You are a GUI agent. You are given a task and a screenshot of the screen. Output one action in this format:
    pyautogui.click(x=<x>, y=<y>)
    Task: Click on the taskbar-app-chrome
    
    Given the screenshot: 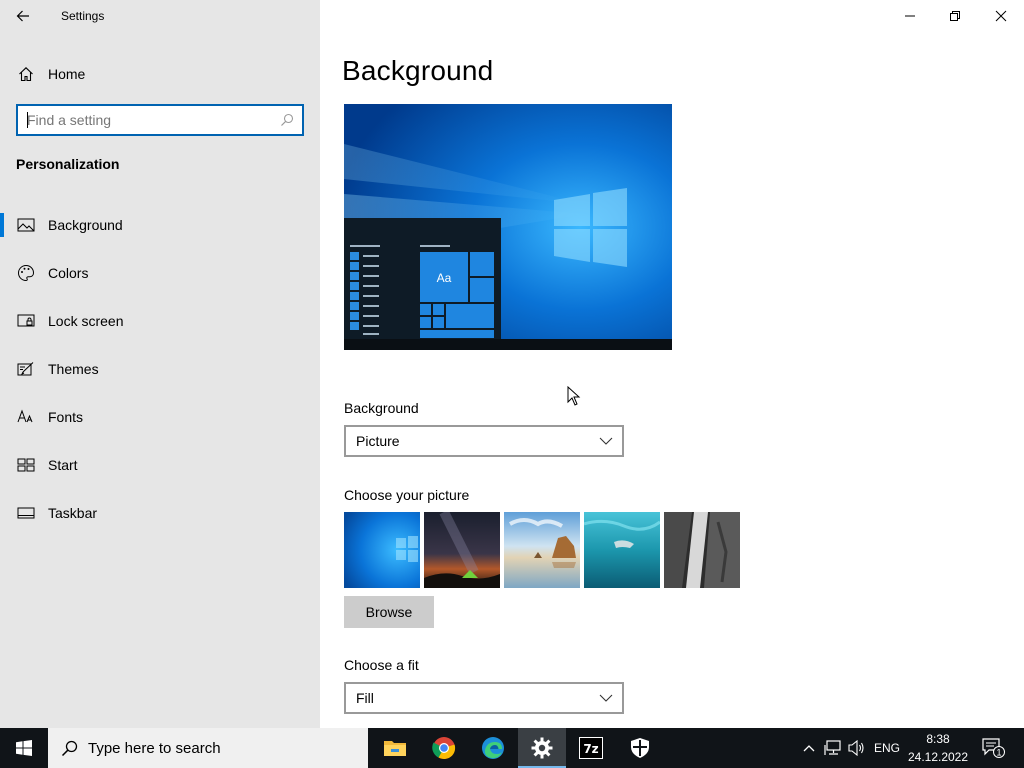 What is the action you would take?
    pyautogui.click(x=444, y=748)
    